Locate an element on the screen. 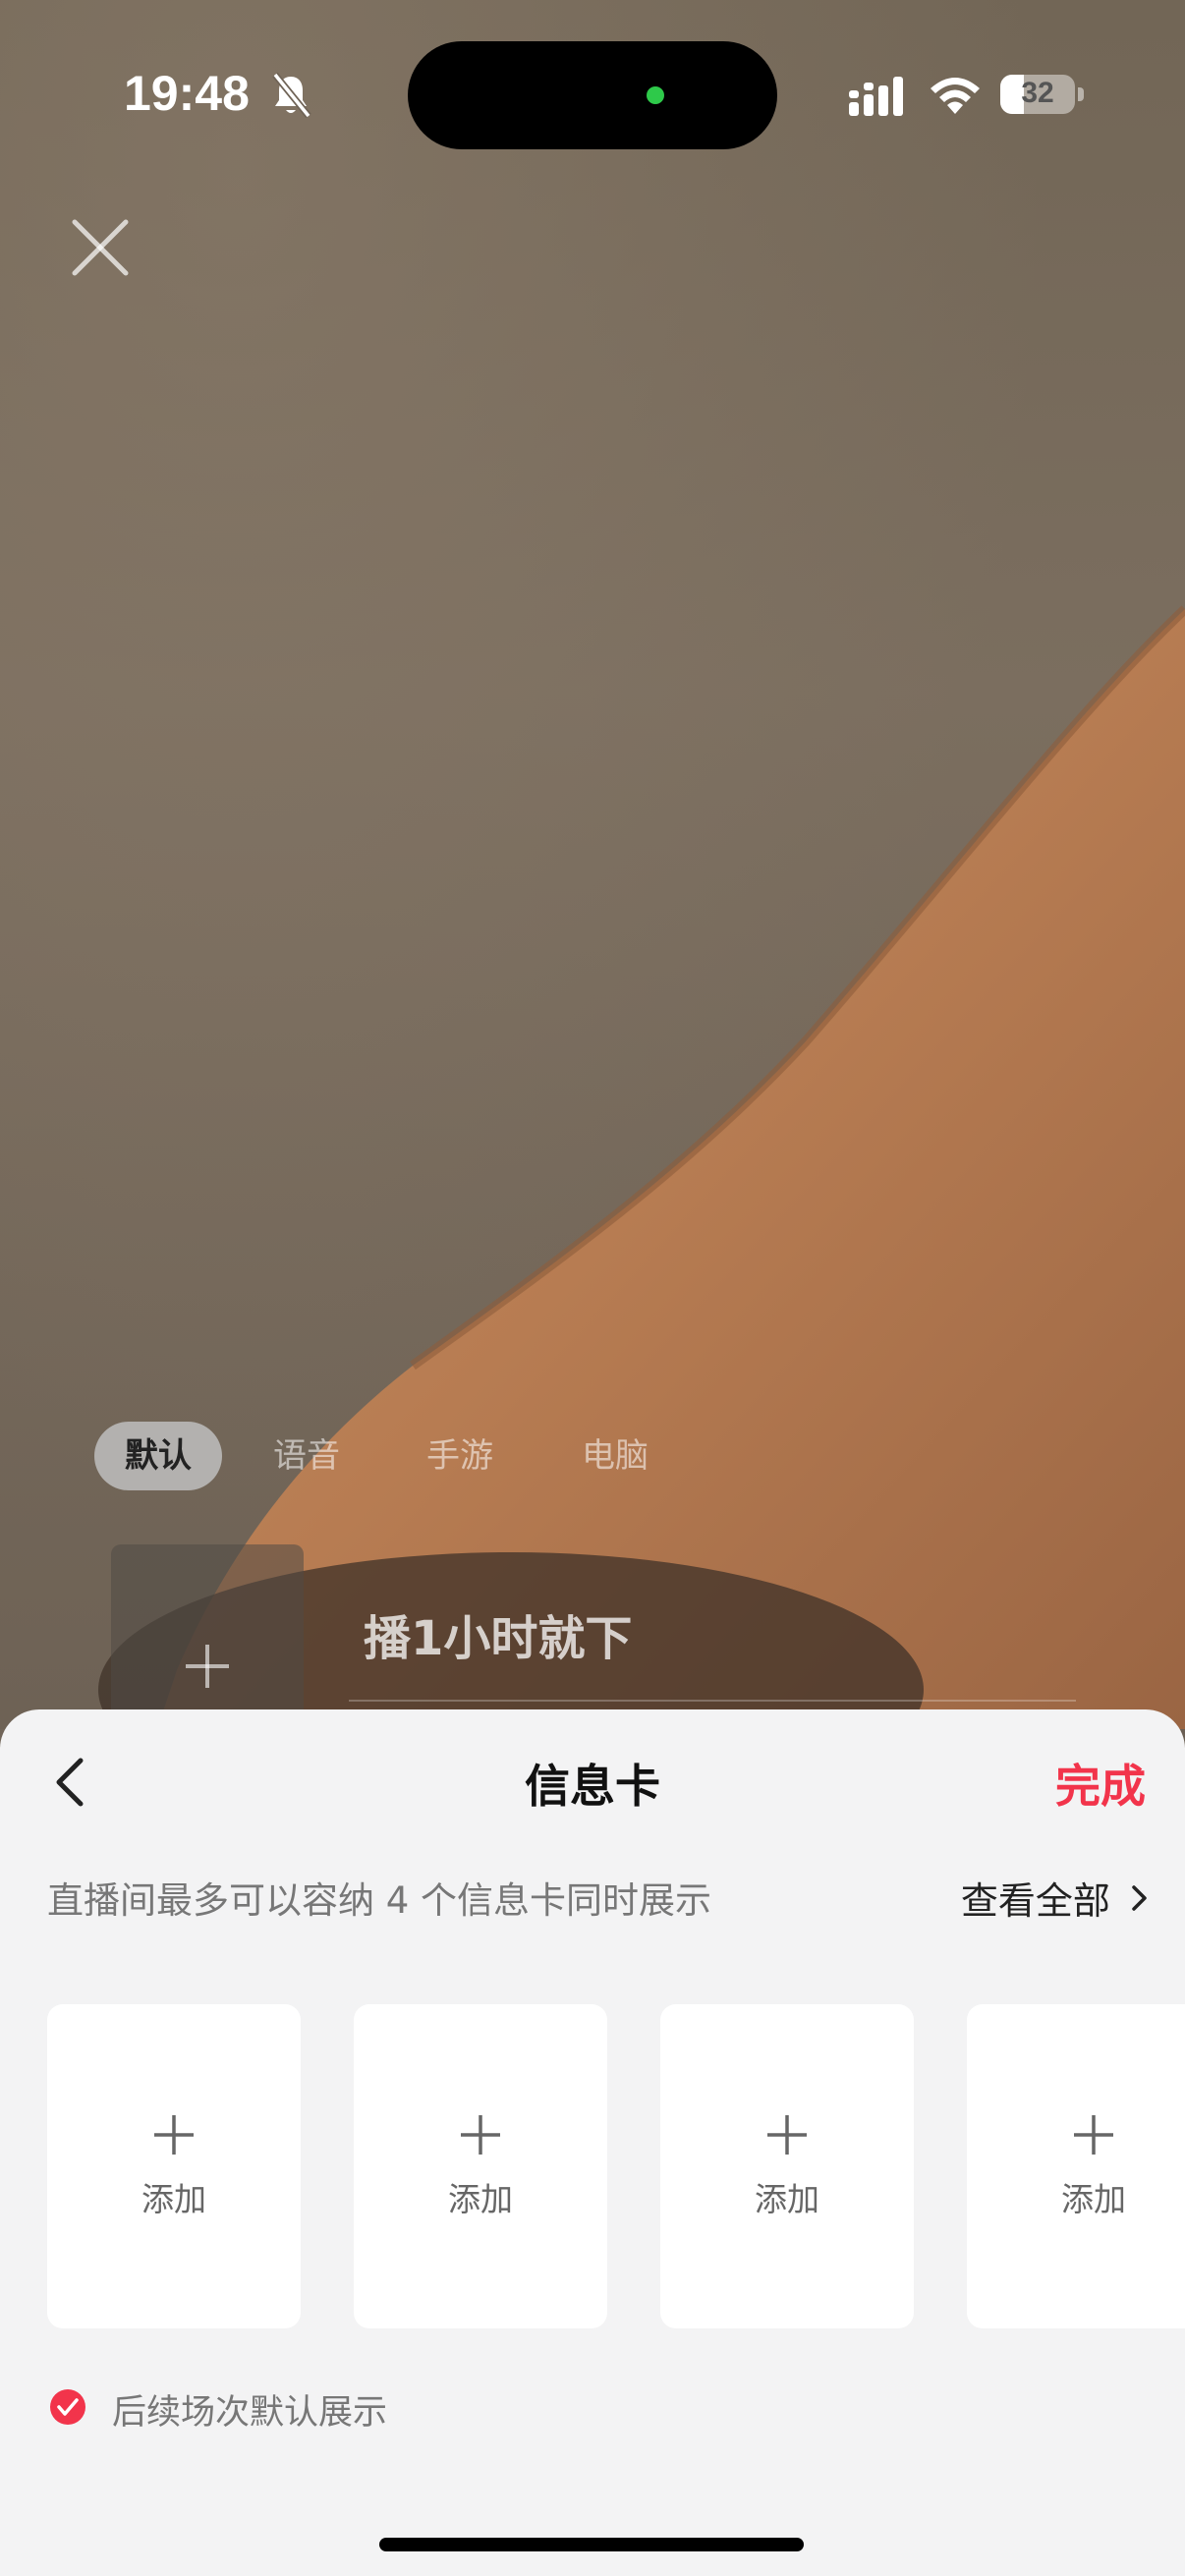 The width and height of the screenshot is (1185, 2576). sheet-title: 信息卡 is located at coordinates (592, 1786).